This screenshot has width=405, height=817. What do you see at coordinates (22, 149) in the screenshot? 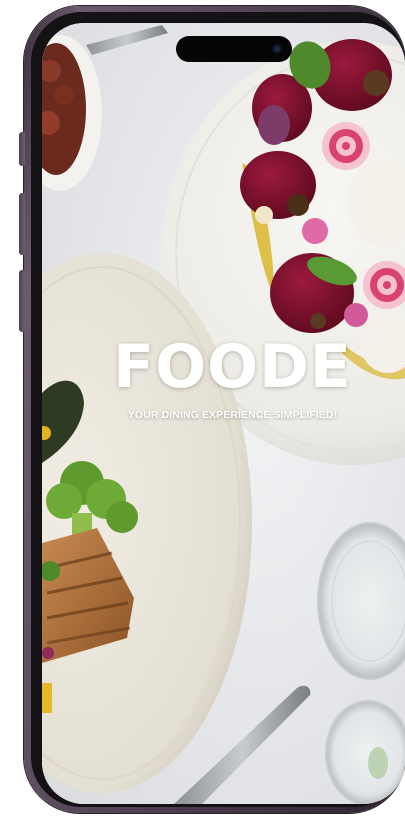
I see `action-button` at bounding box center [22, 149].